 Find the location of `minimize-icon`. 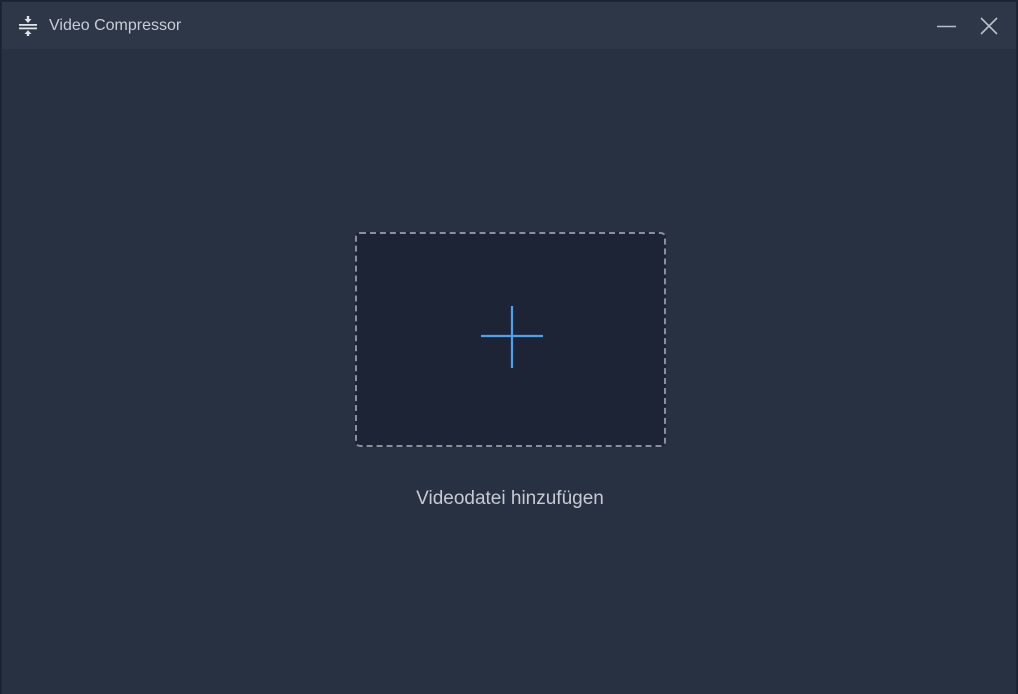

minimize-icon is located at coordinates (946, 26).